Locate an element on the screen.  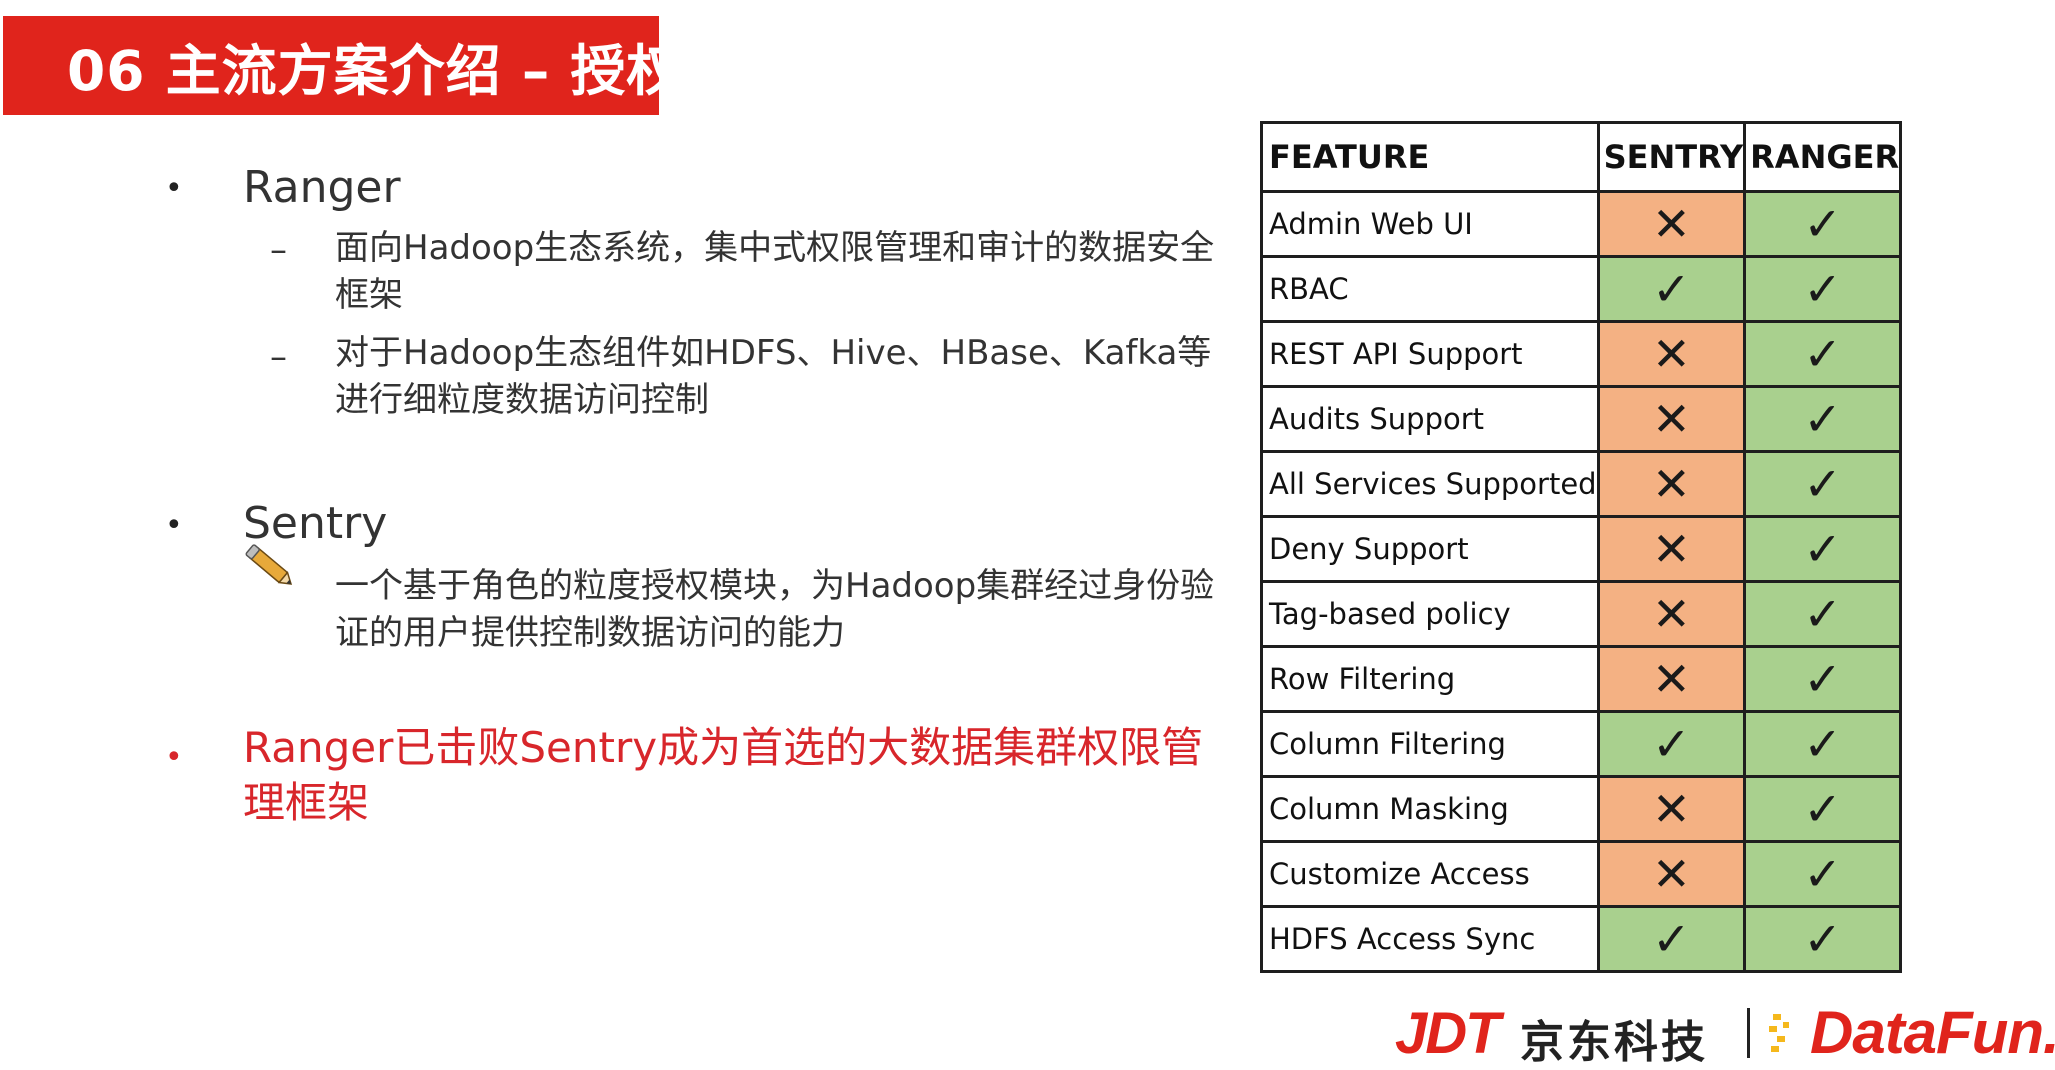
table-row: Deny Support ✕ ✓ is located at coordinates (1581, 549).